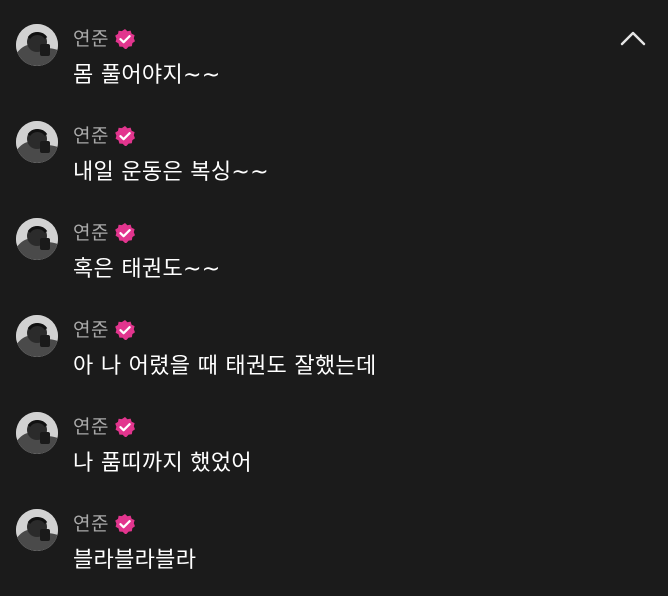  What do you see at coordinates (316, 550) in the screenshot?
I see `message-item: 연준 블라블라블라` at bounding box center [316, 550].